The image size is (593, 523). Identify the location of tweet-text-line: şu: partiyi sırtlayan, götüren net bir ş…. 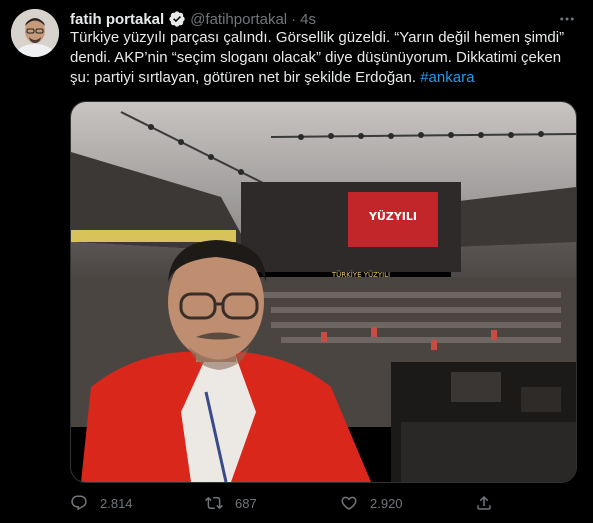
(325, 78).